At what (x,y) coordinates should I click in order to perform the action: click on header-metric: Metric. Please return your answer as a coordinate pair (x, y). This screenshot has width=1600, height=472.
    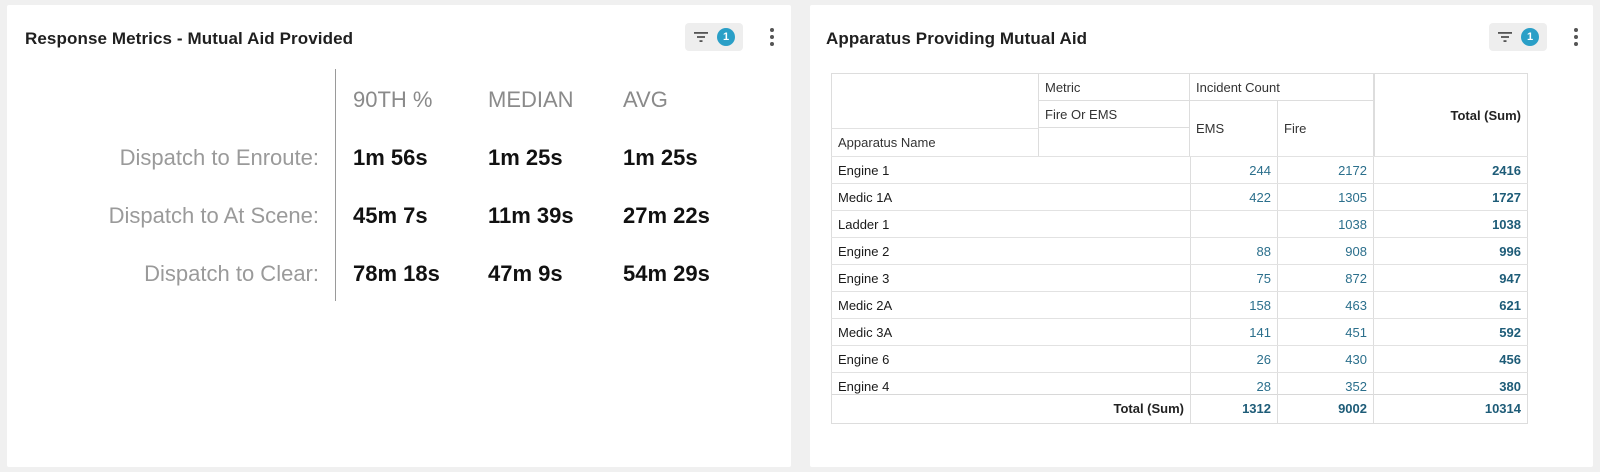
    Looking at the image, I should click on (1114, 87).